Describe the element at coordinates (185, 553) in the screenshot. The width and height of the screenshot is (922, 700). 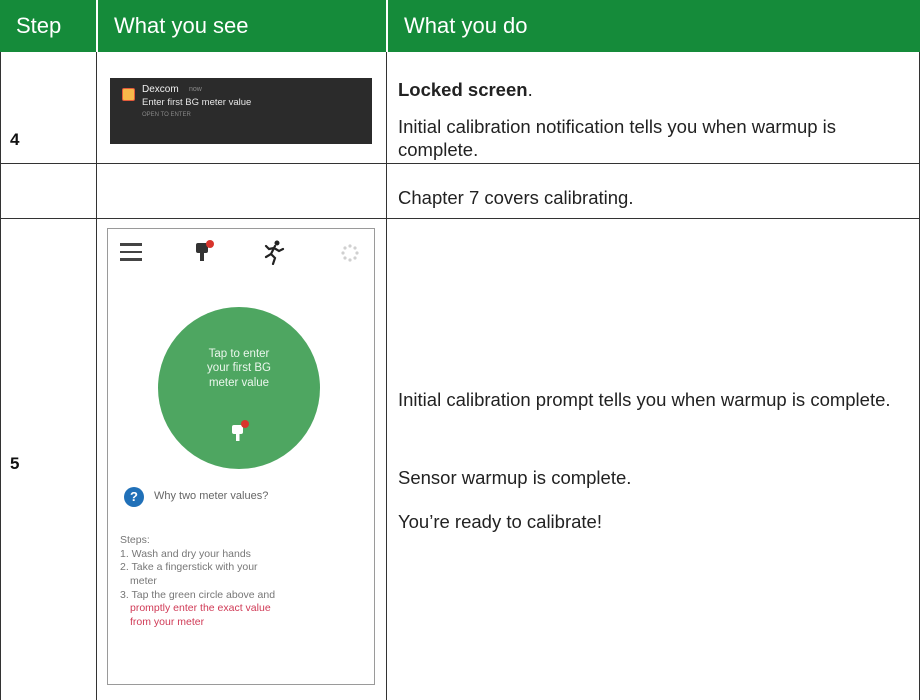
I see `list-item: 1. Wash and dry your hands` at that location.